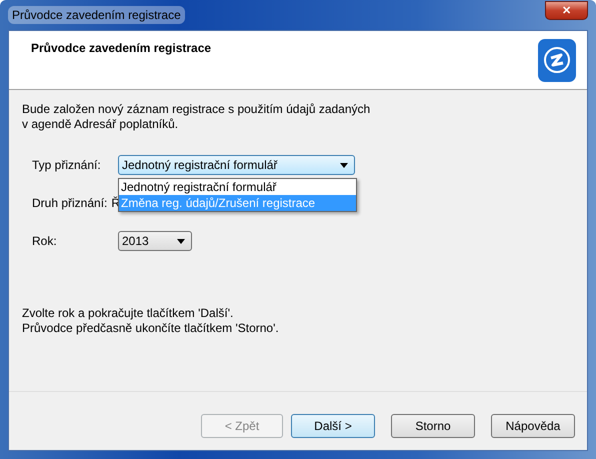 The image size is (596, 459). What do you see at coordinates (433, 426) in the screenshot?
I see `wizard-button: Storno` at bounding box center [433, 426].